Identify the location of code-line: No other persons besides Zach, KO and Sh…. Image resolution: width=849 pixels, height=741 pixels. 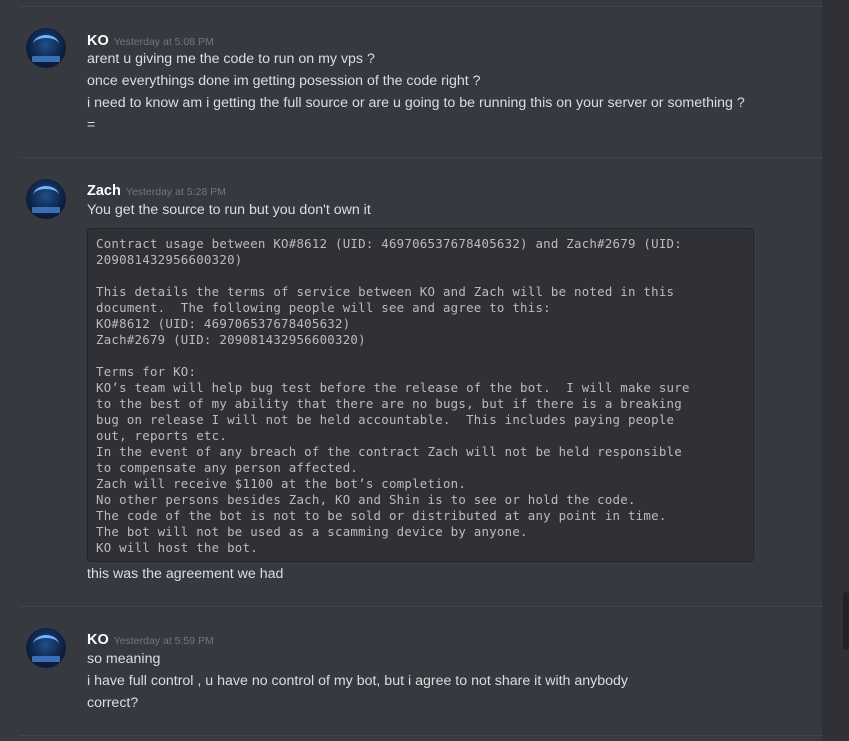
(366, 499).